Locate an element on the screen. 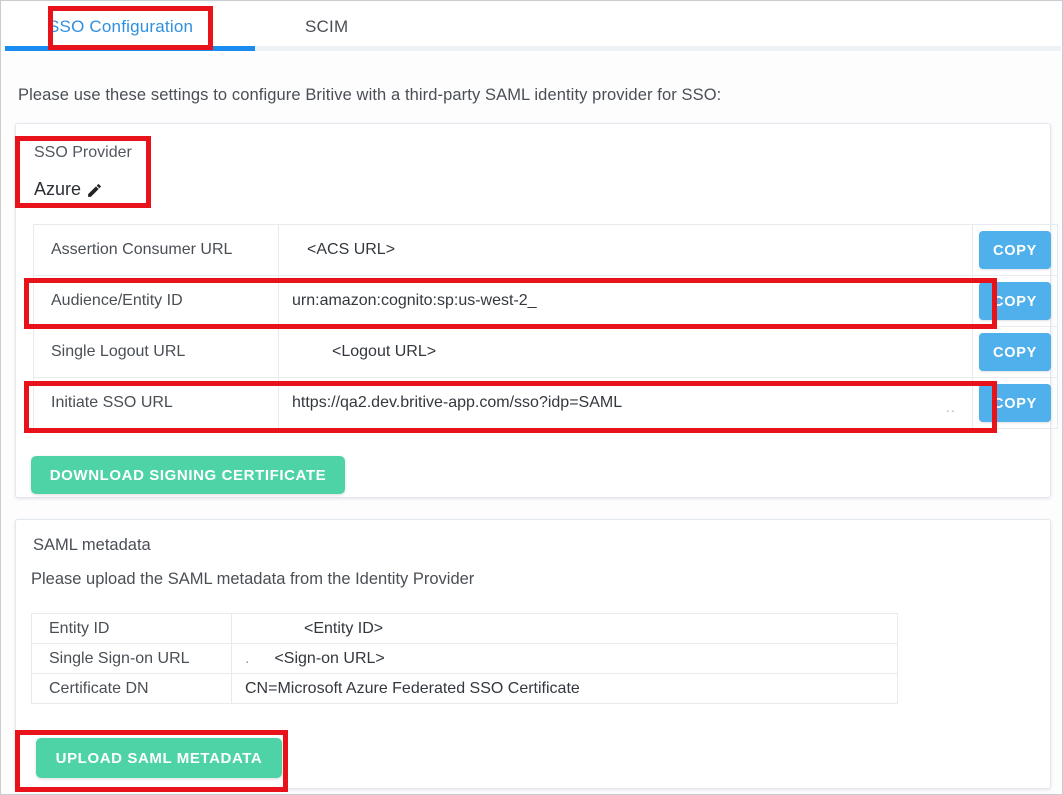 Image resolution: width=1063 pixels, height=795 pixels. row-value-audience-entity-id: urn:amazon:cognito:sp:us-west-2_ is located at coordinates (625, 301).